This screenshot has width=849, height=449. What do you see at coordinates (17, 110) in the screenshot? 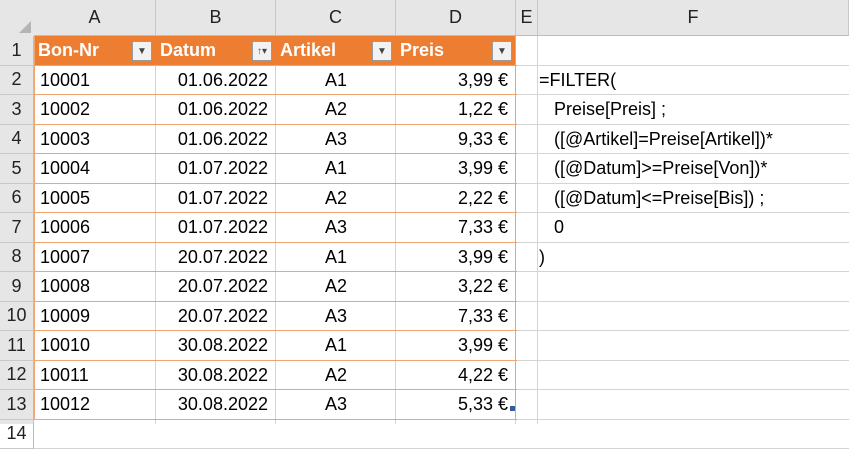
I see `row-header-3: 3` at bounding box center [17, 110].